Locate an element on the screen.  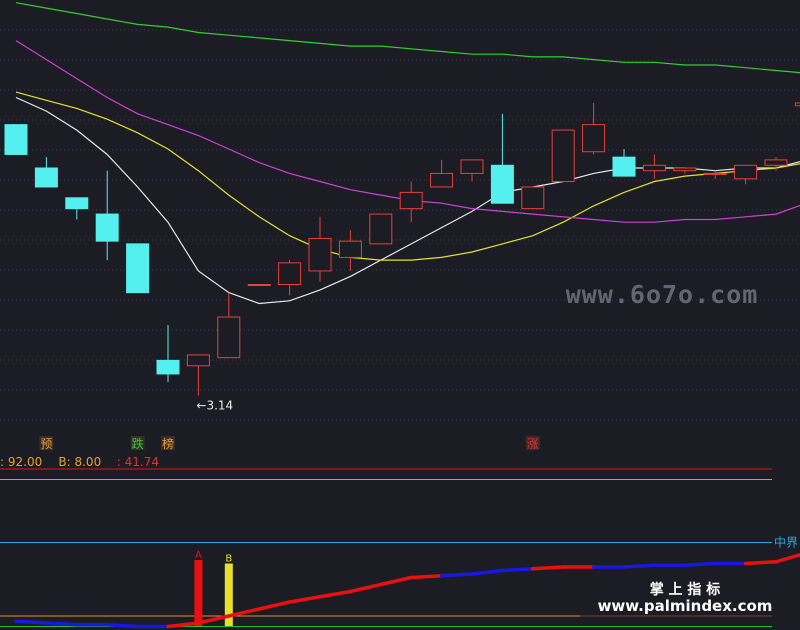
signal-marker: 榜 is located at coordinates (168, 443).